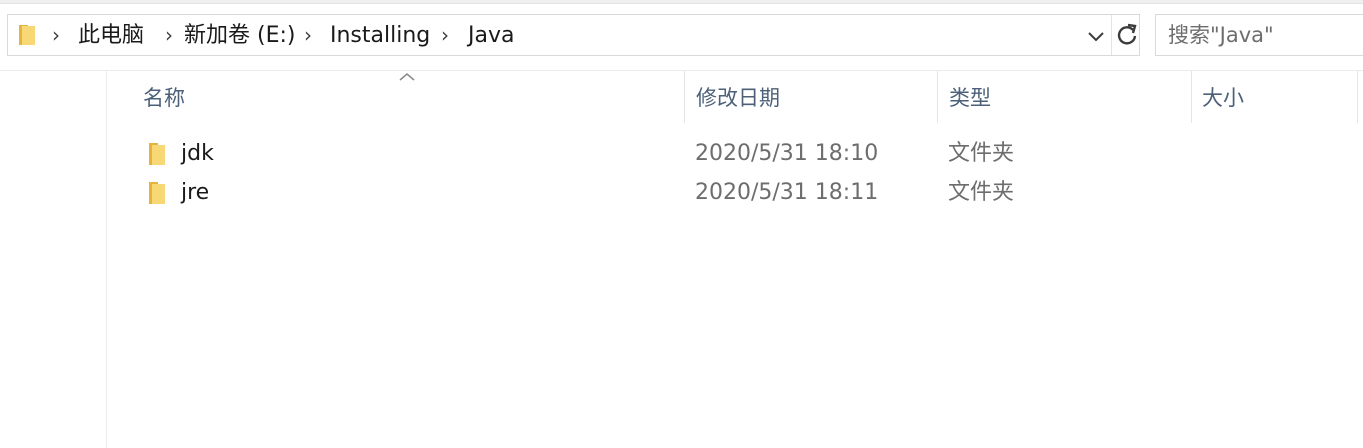  I want to click on column-header-size: 大小, so click(1223, 98).